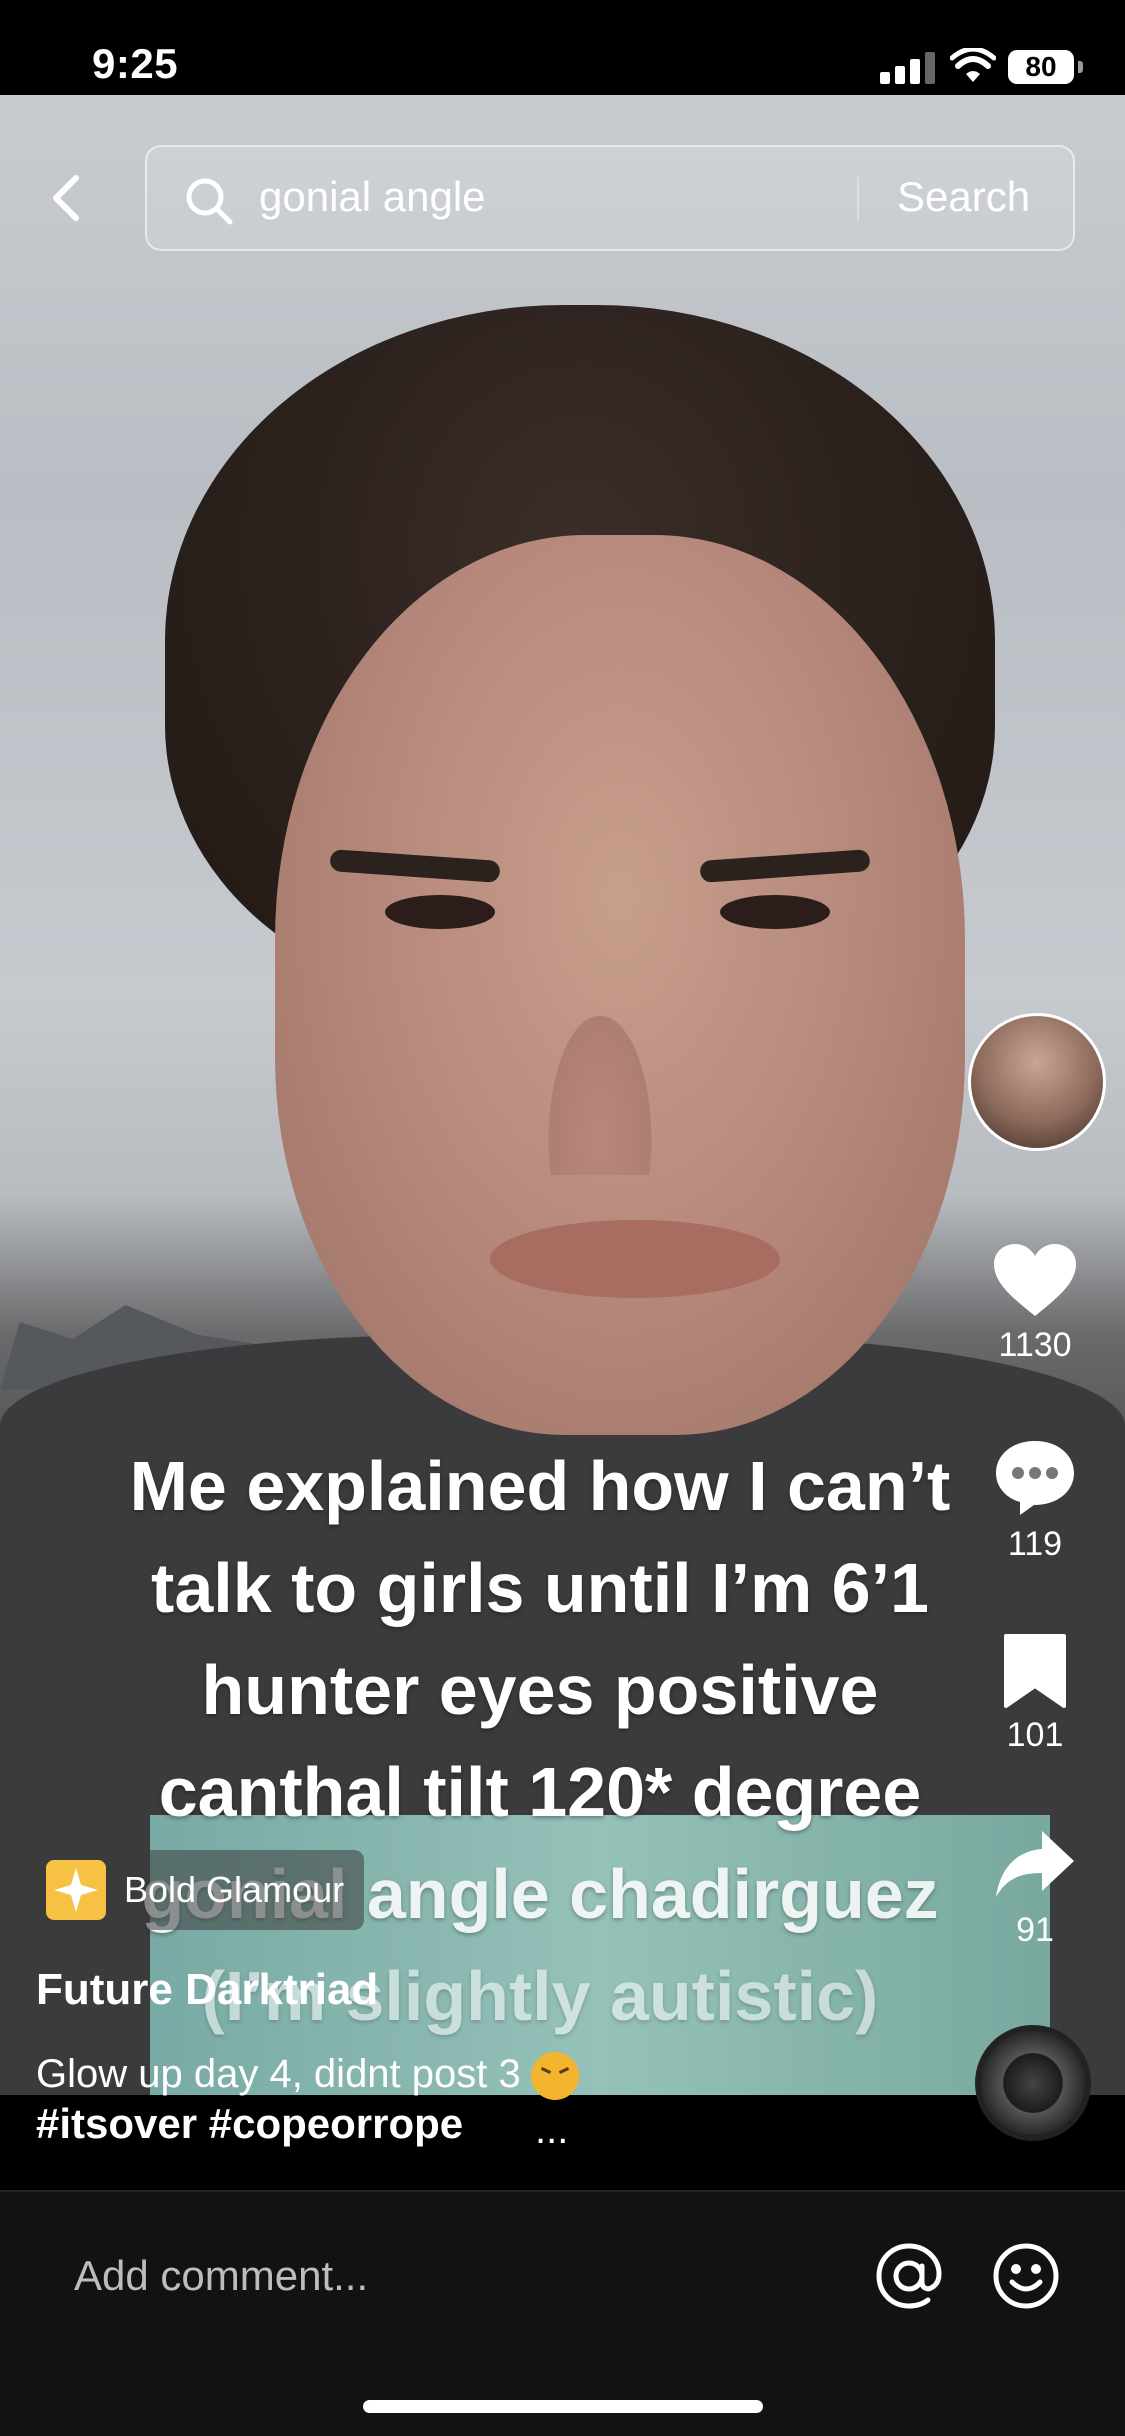 This screenshot has width=1125, height=2436. I want to click on status-time: 9:25, so click(135, 63).